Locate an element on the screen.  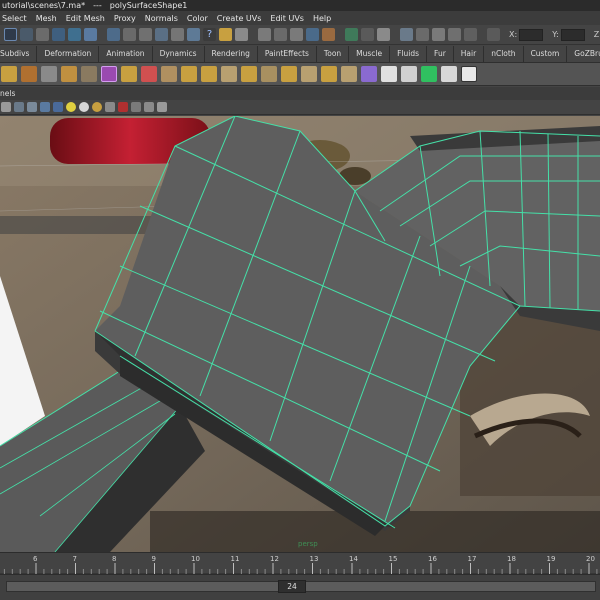
history-icon is located at coordinates (351, 34).